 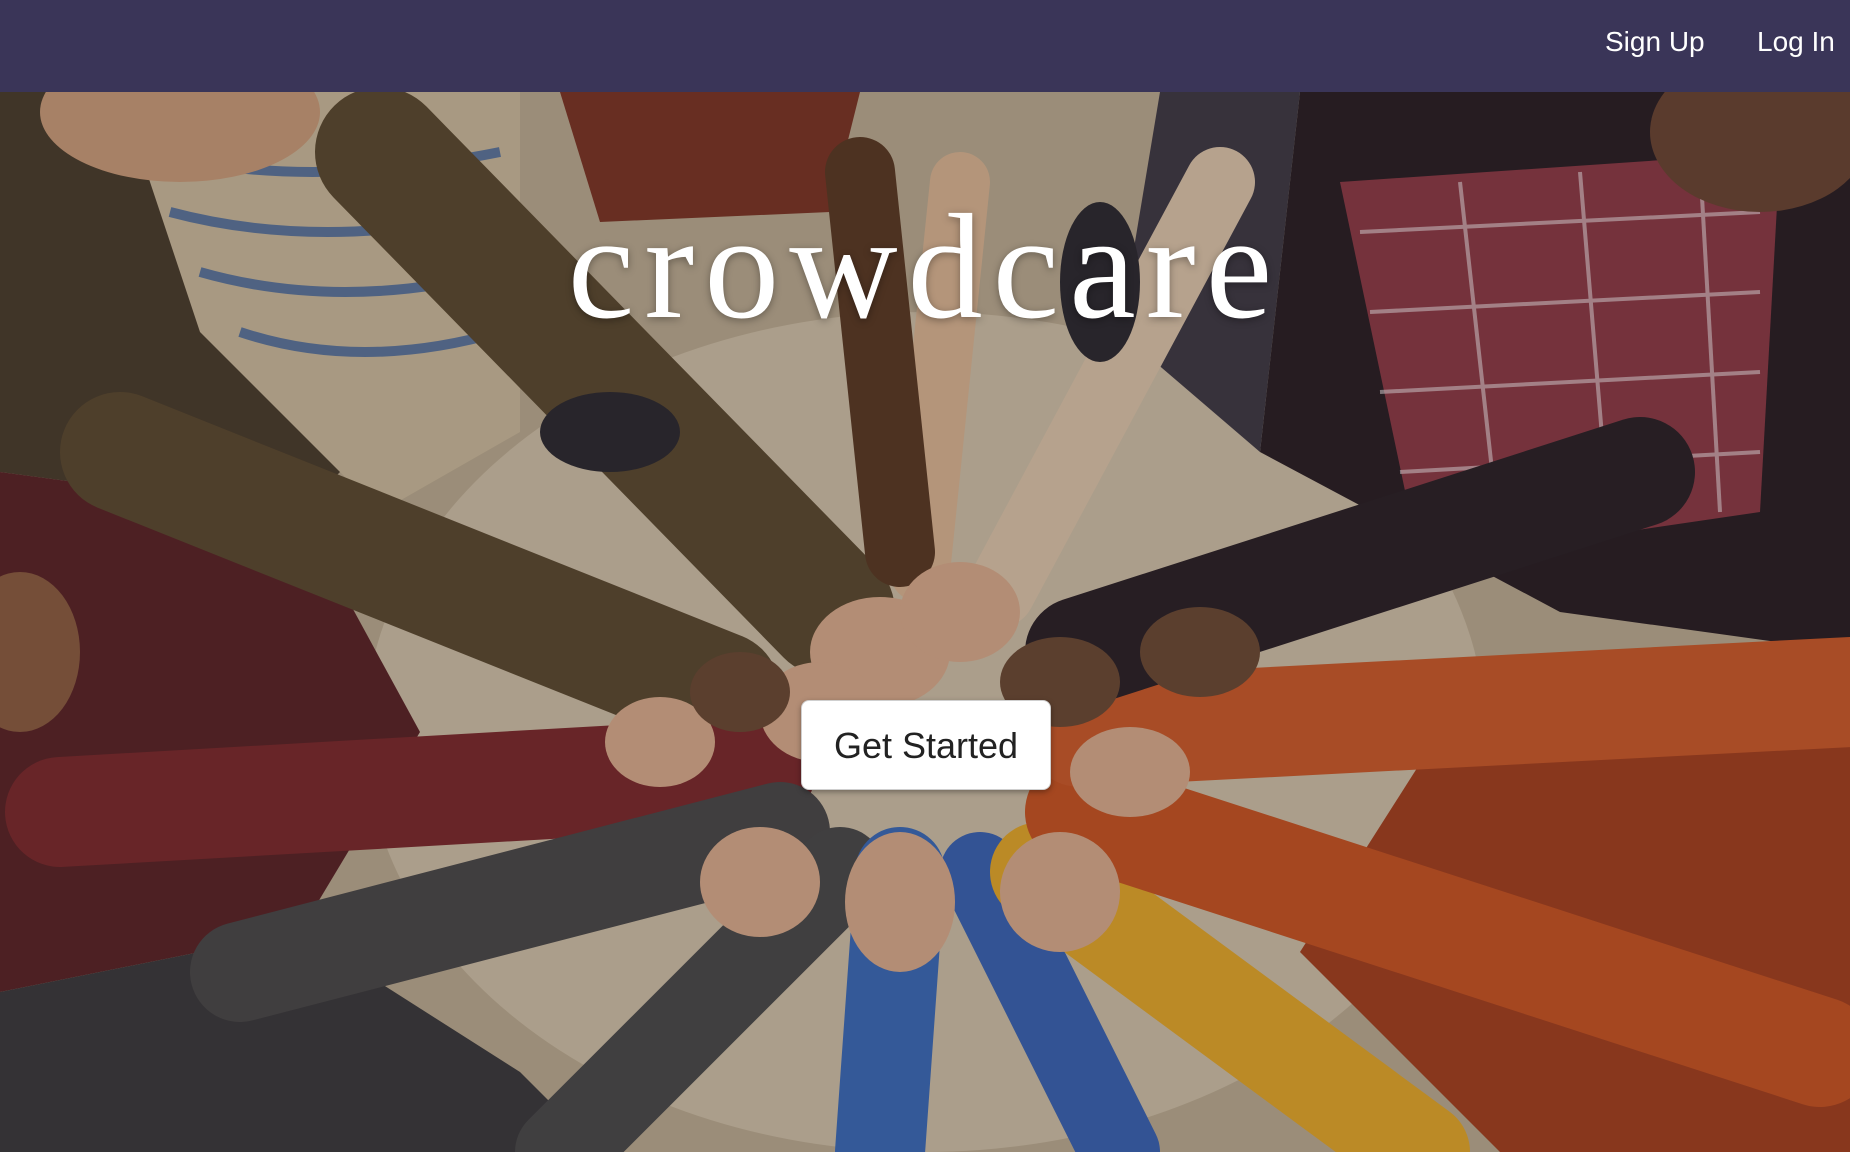 What do you see at coordinates (926, 745) in the screenshot?
I see `get-started-button: Get Started` at bounding box center [926, 745].